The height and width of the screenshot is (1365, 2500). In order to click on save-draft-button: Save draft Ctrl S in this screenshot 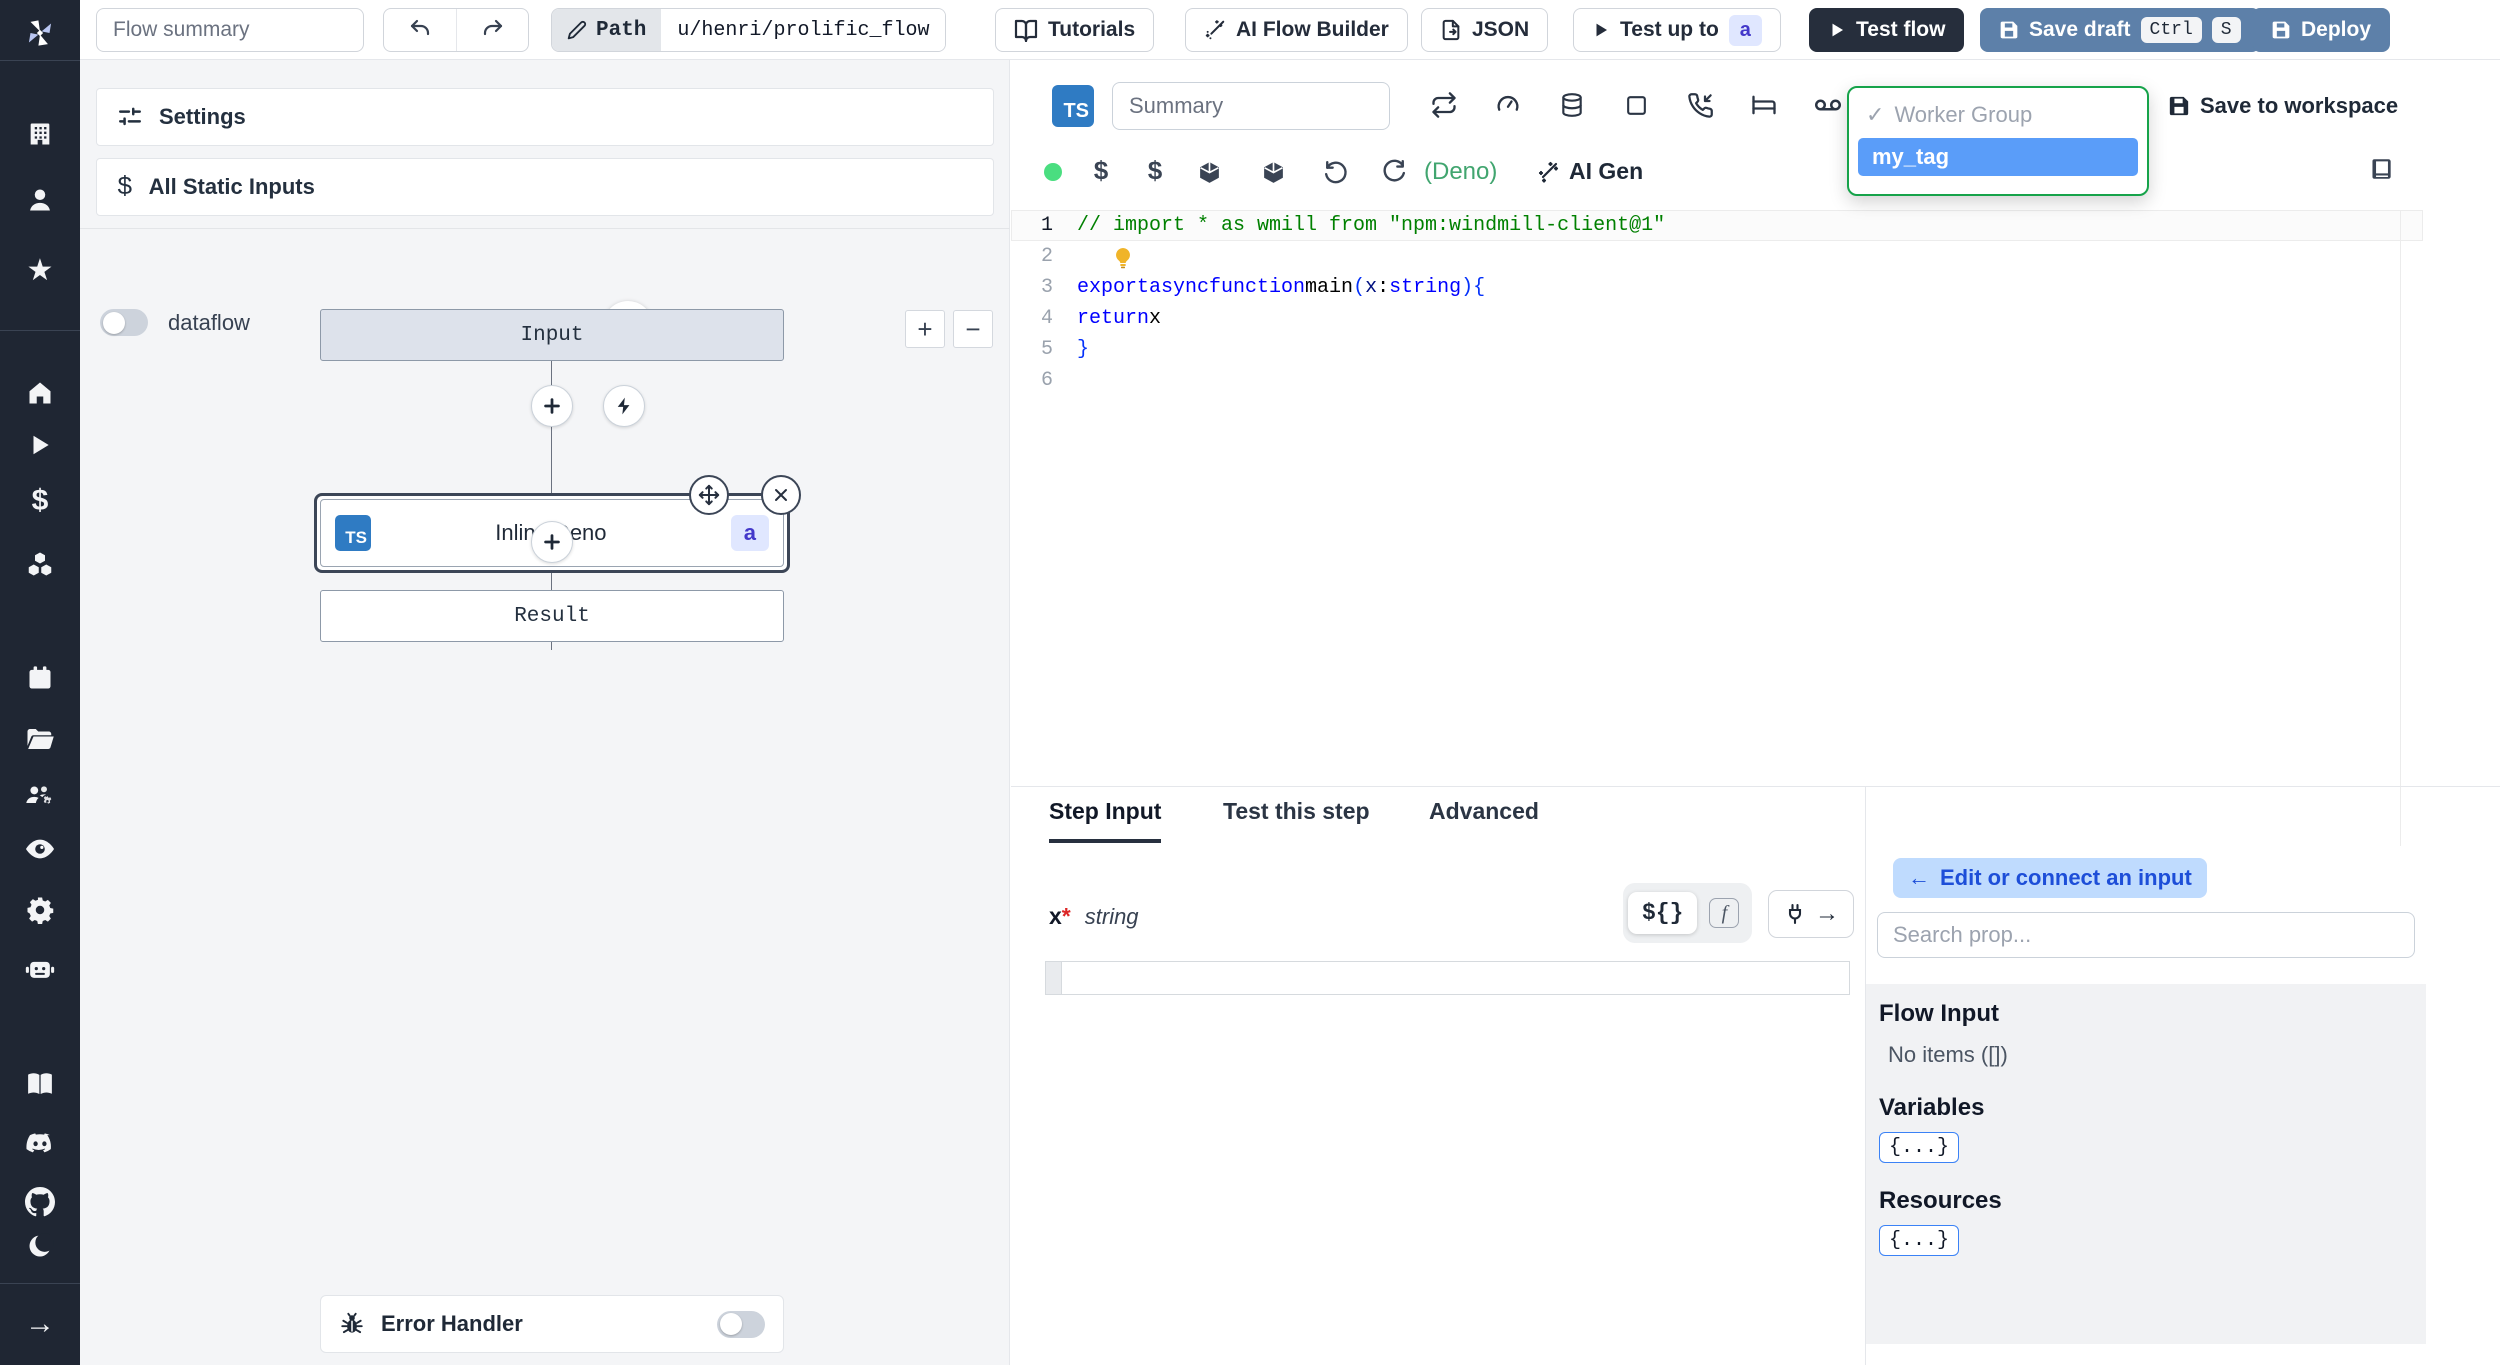, I will do `click(2120, 30)`.